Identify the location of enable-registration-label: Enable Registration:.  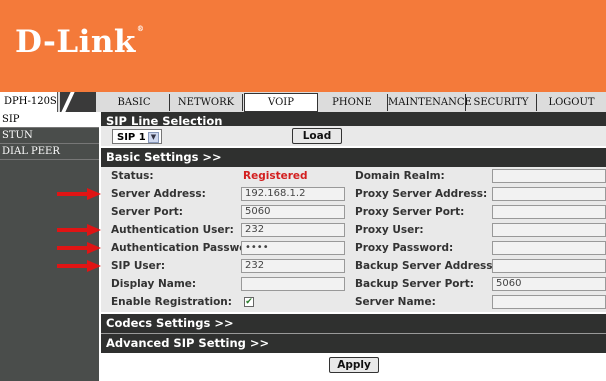
(171, 302).